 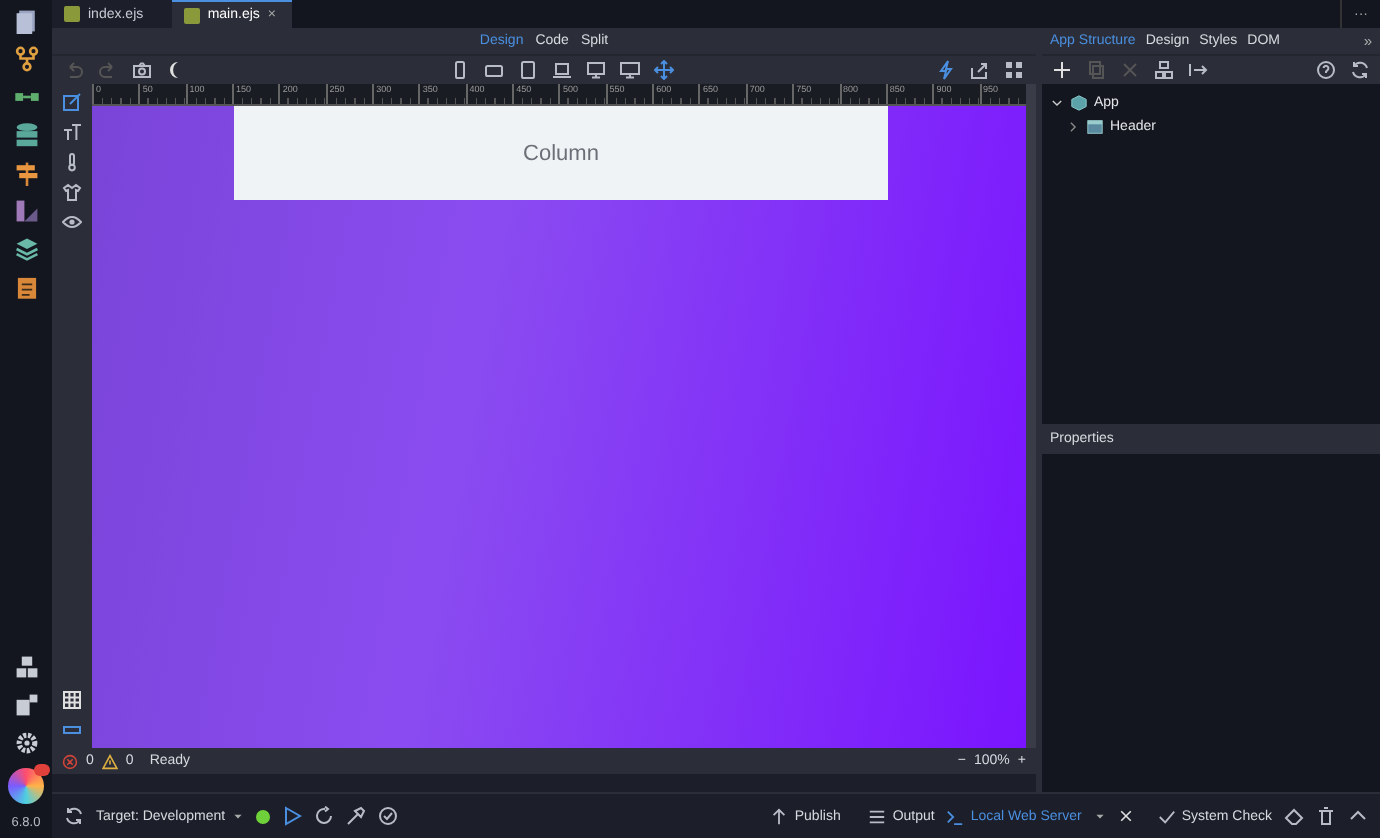 I want to click on error-icon, so click(x=70, y=761).